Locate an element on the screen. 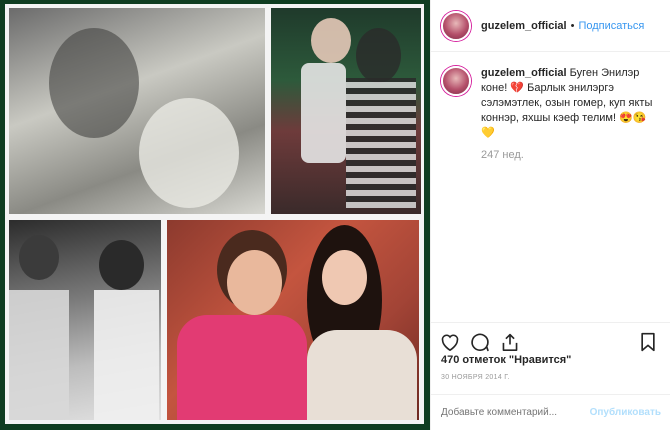 The width and height of the screenshot is (670, 430). follow-button: Подписаться is located at coordinates (611, 26).